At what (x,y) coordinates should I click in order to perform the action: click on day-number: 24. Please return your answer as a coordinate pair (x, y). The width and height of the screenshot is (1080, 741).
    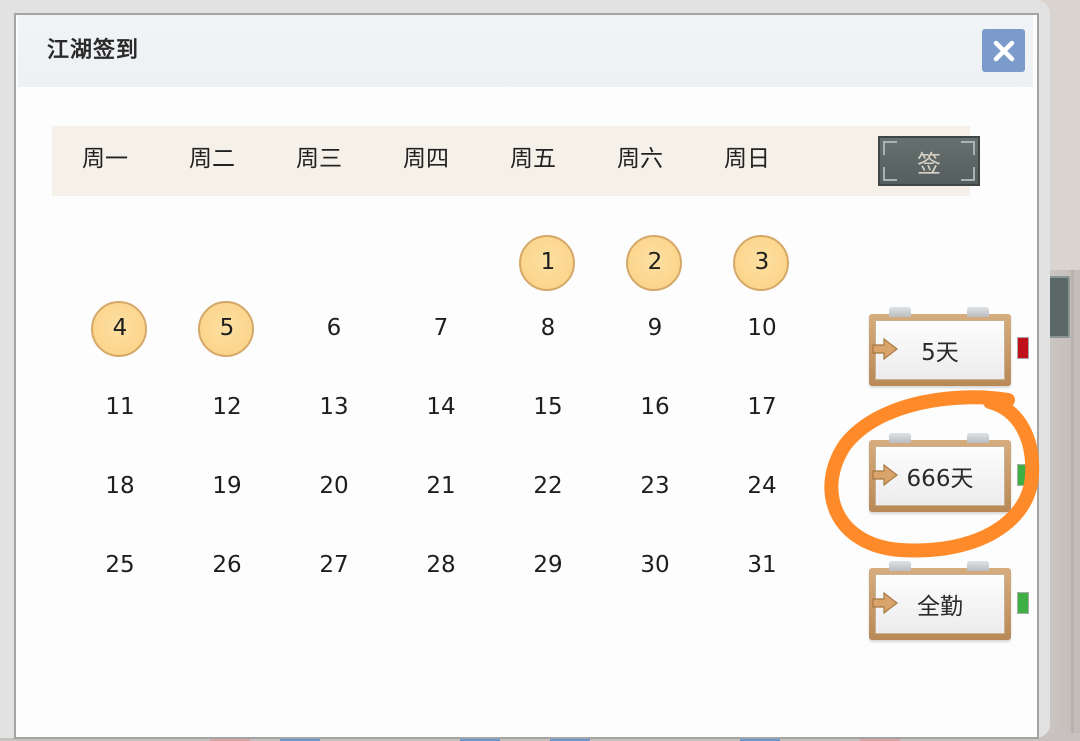
    Looking at the image, I should click on (762, 486).